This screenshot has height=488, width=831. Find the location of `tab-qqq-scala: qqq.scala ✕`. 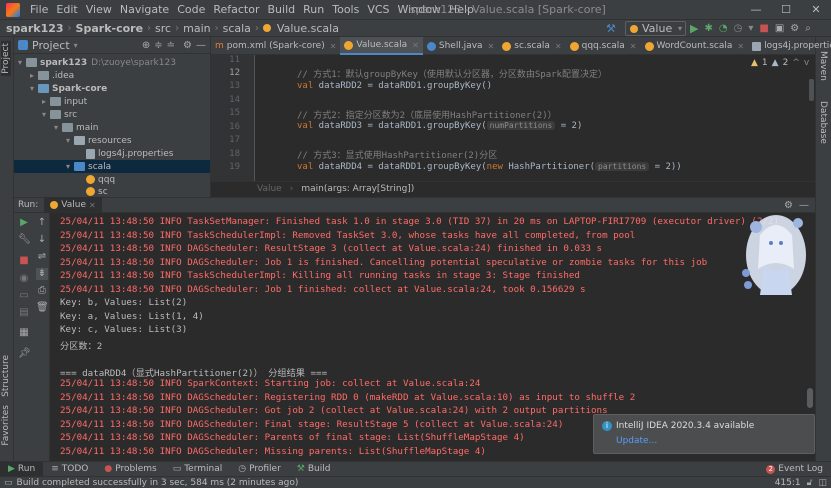

tab-qqq-scala: qqq.scala ✕ is located at coordinates (603, 46).